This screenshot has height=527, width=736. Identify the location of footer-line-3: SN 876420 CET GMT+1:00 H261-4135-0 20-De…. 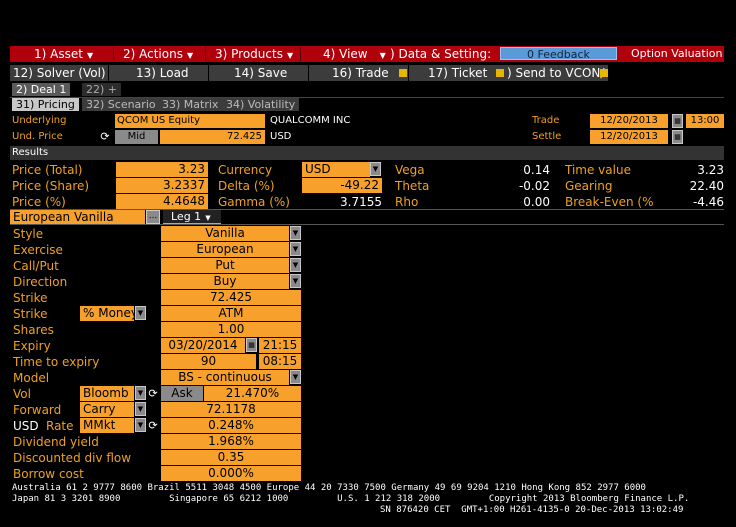
(532, 510).